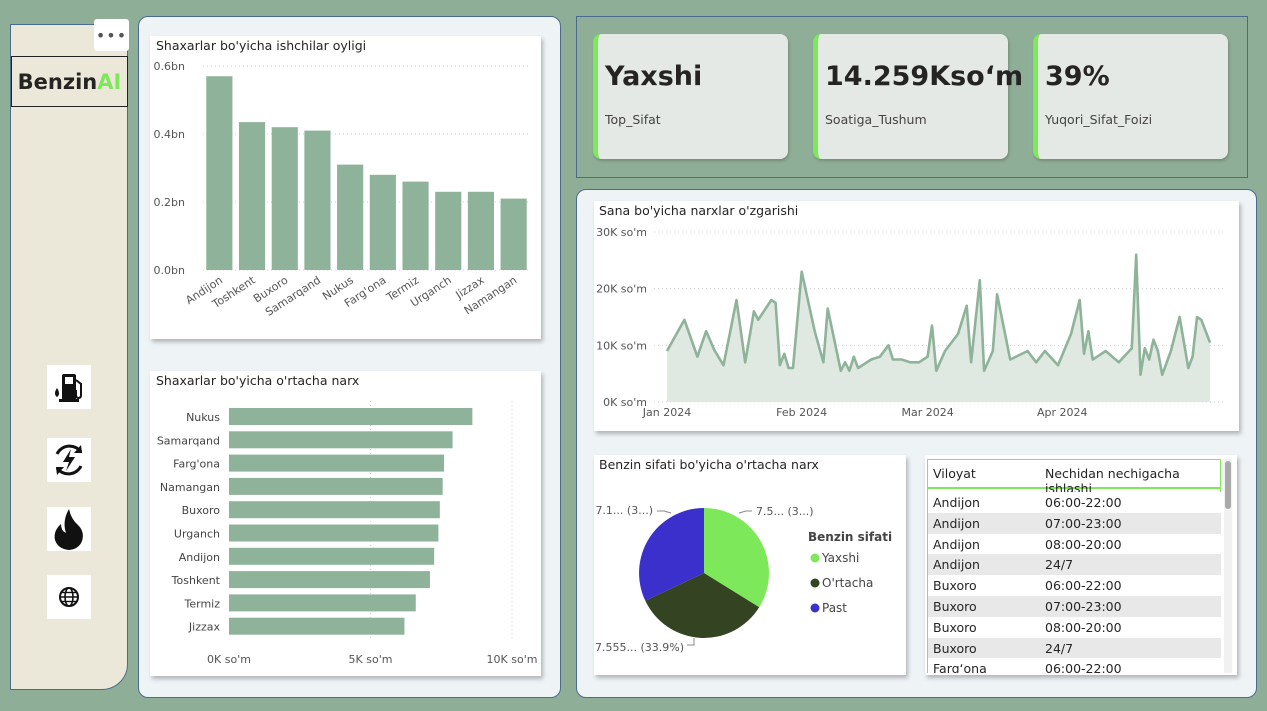 This screenshot has height=711, width=1267. I want to click on y-tick-label: Jizzax, so click(204, 627).